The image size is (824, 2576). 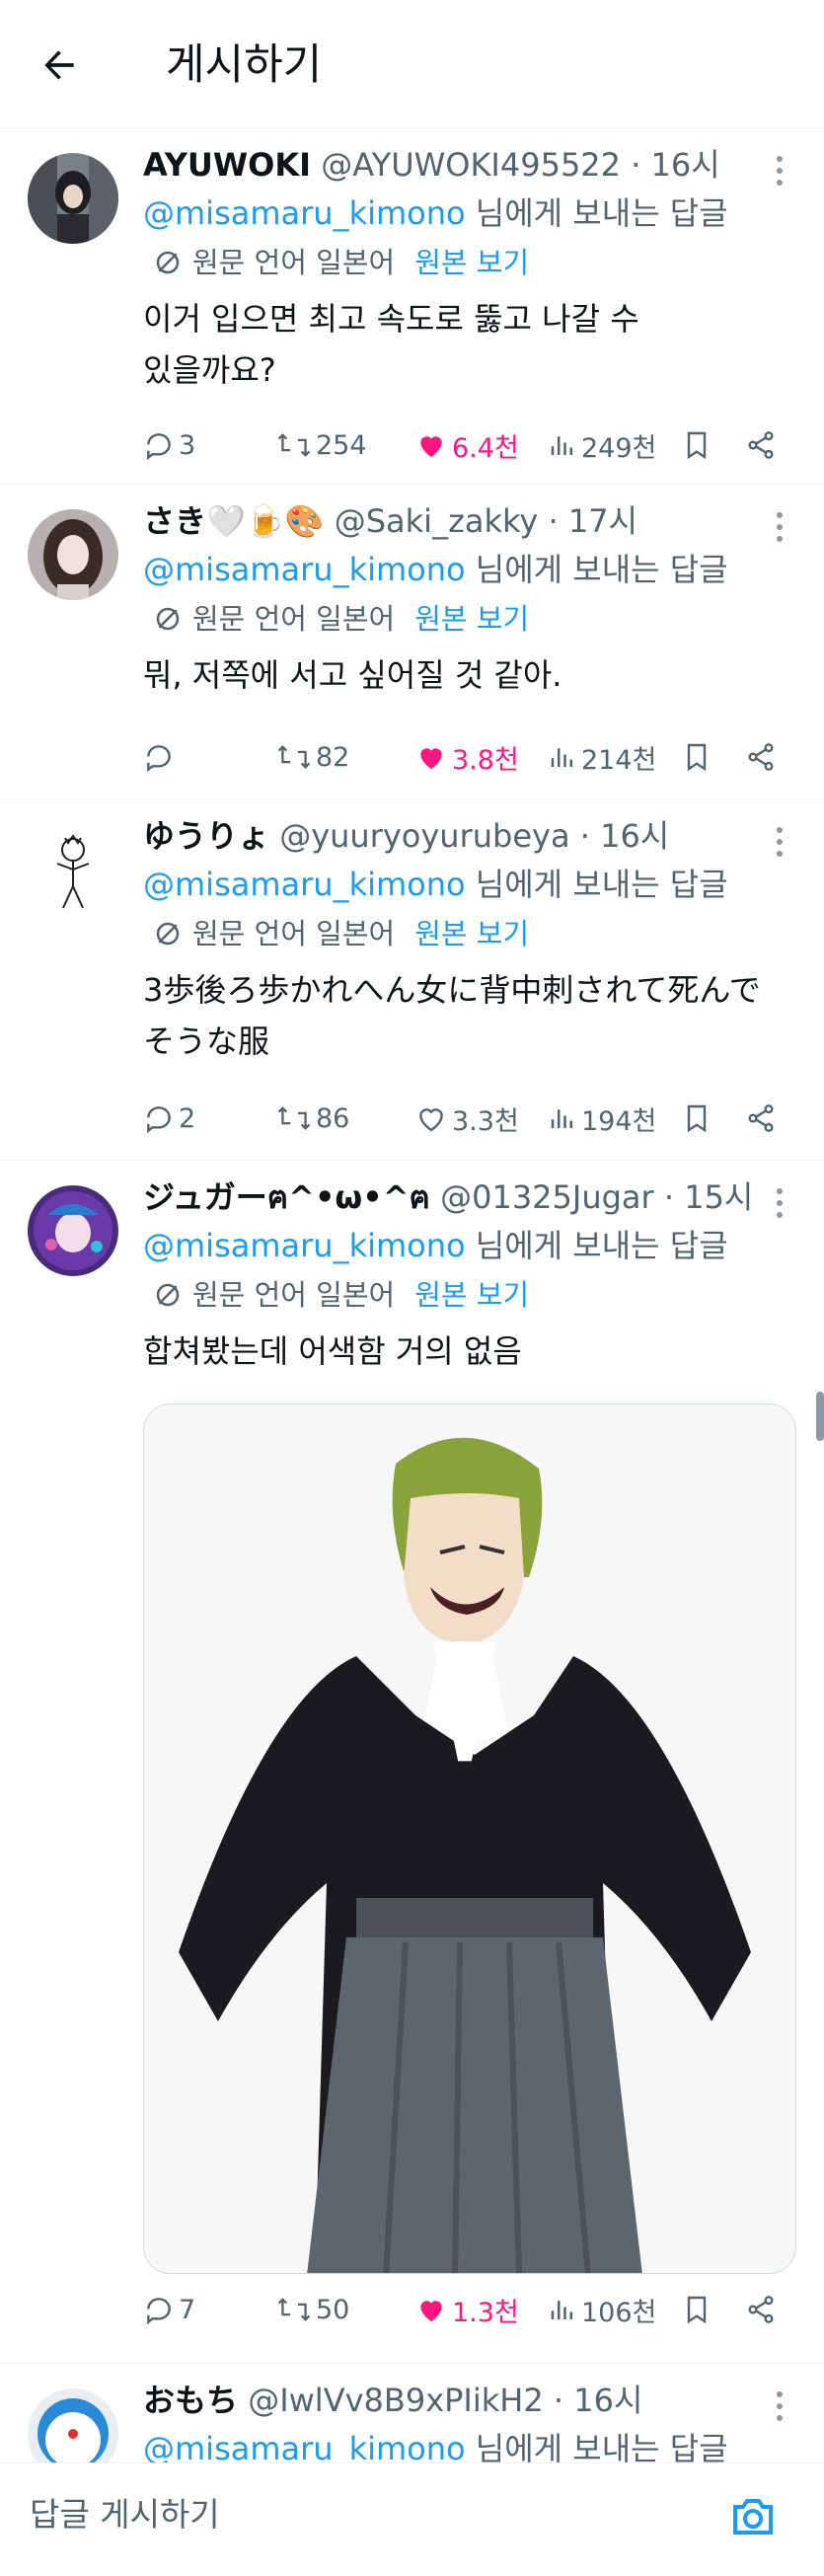 I want to click on camera-icon, so click(x=753, y=2517).